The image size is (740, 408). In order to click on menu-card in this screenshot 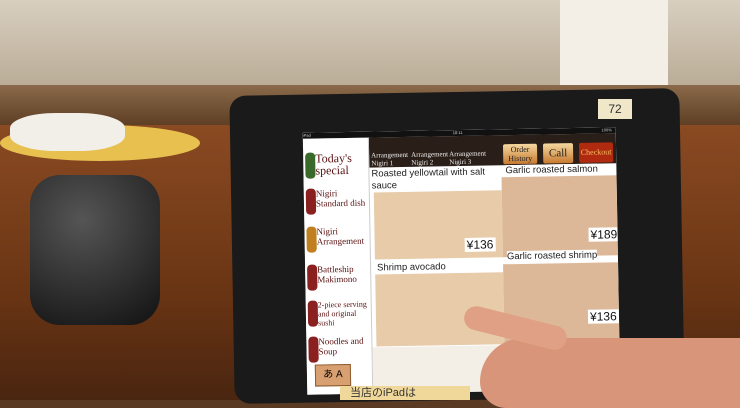, I will do `click(614, 47)`.